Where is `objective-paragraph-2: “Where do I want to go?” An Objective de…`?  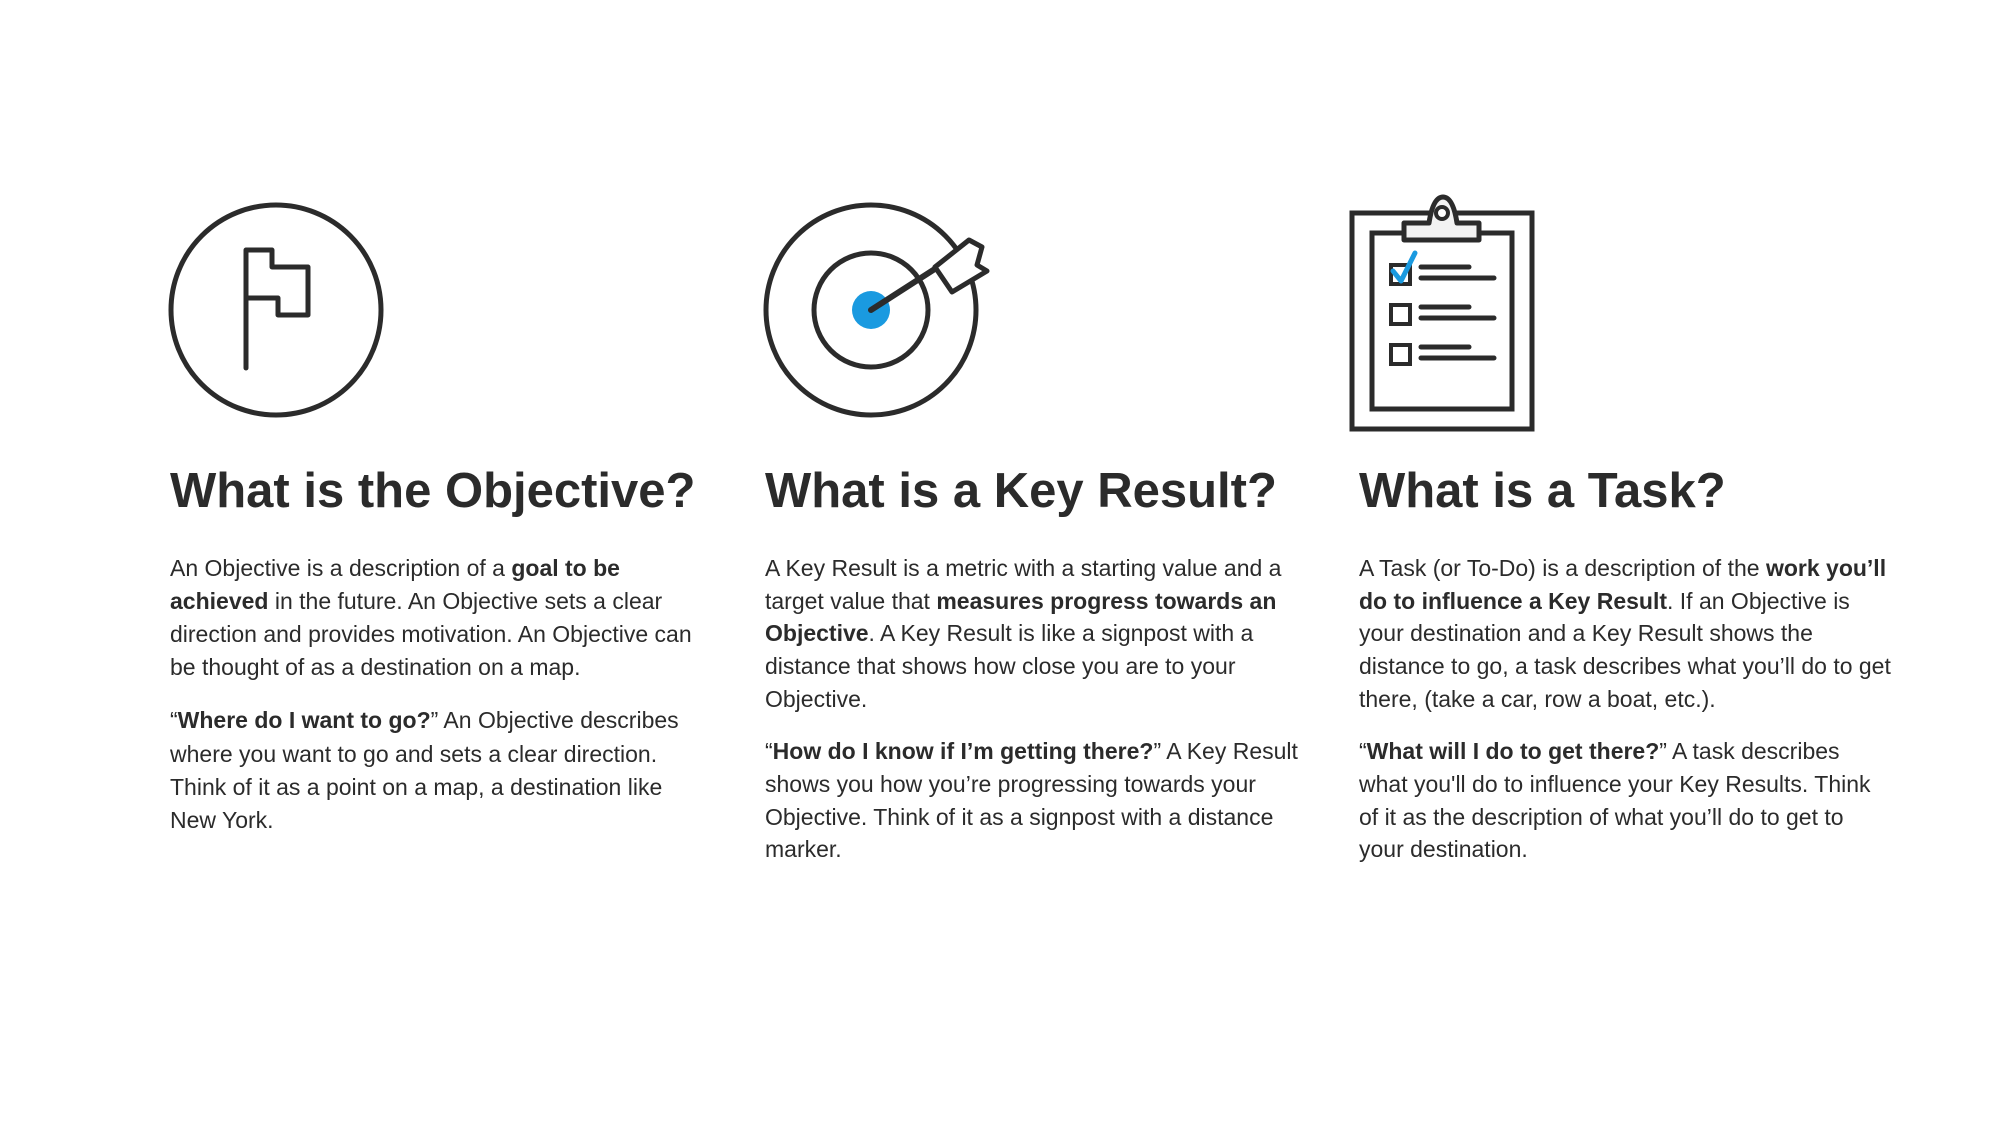 objective-paragraph-2: “Where do I want to go?” An Objective de… is located at coordinates (424, 770).